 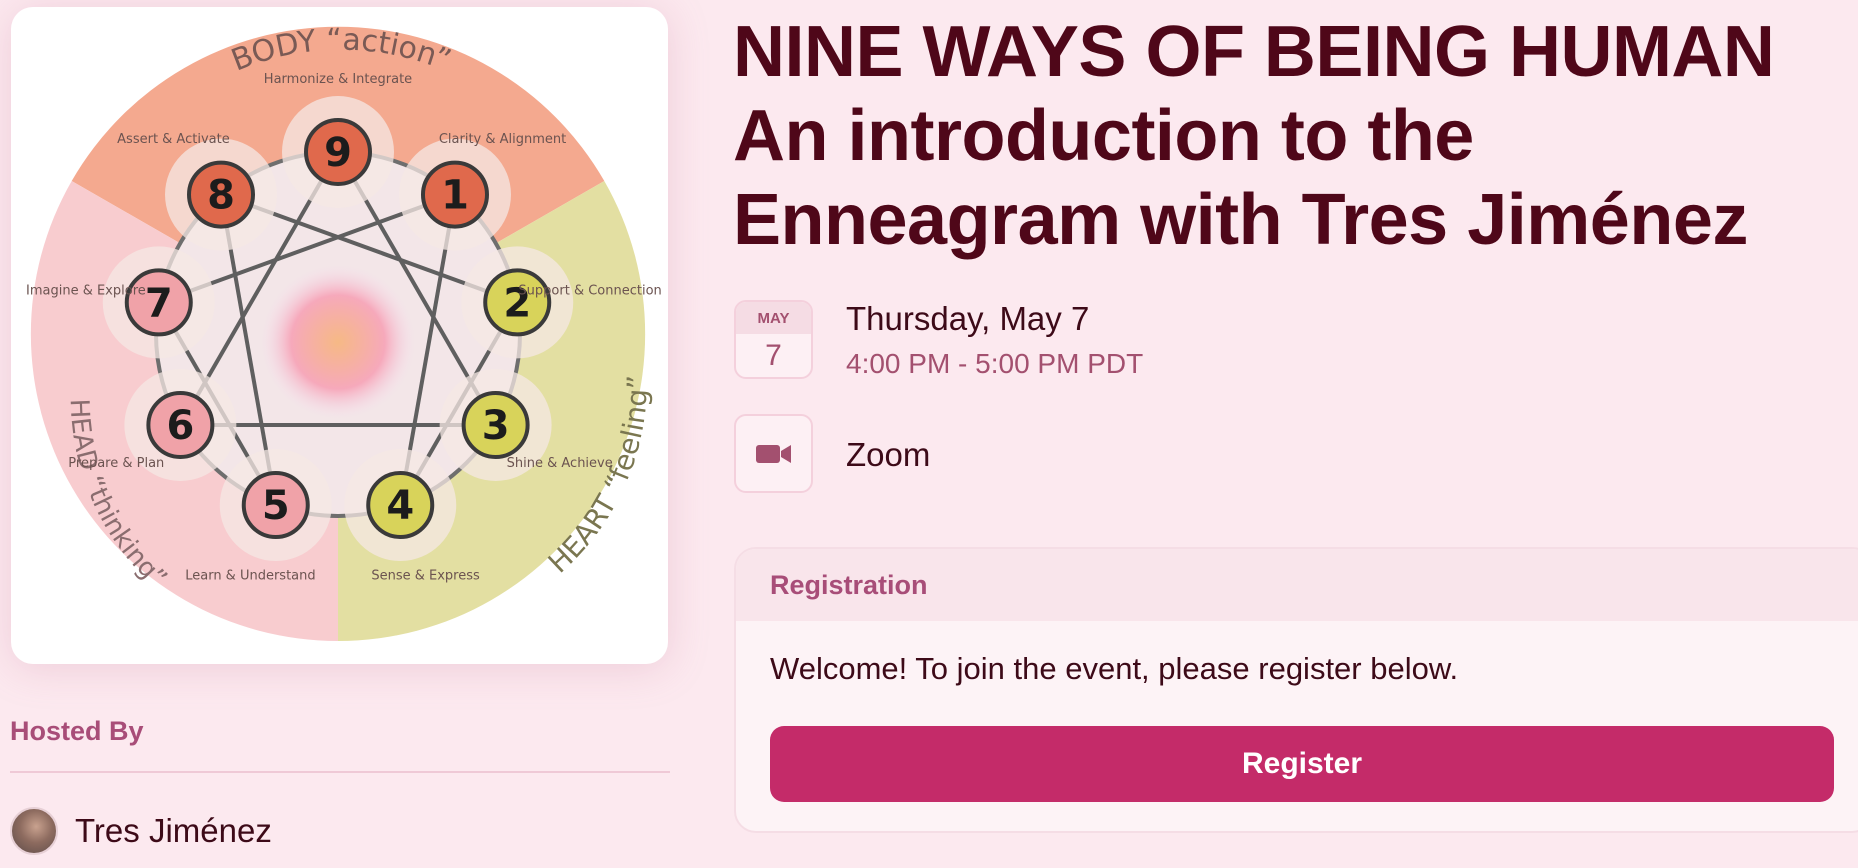 I want to click on point-6-number: 6, so click(x=180, y=426).